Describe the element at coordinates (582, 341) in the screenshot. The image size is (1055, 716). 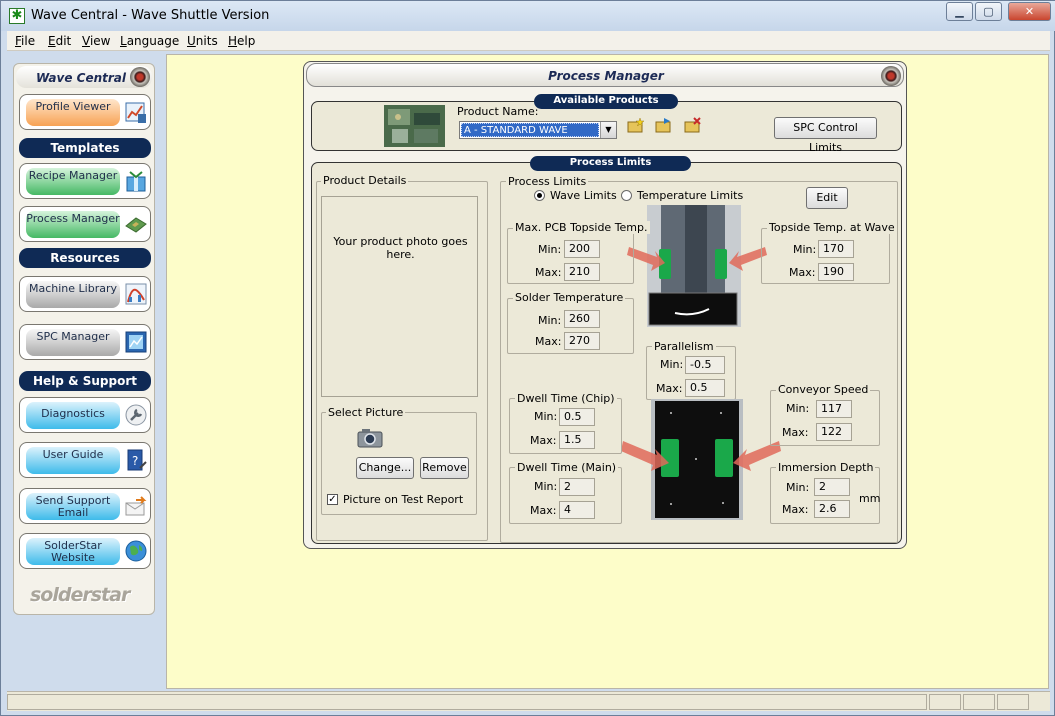
I see `solder-temp-max-input: 270` at that location.